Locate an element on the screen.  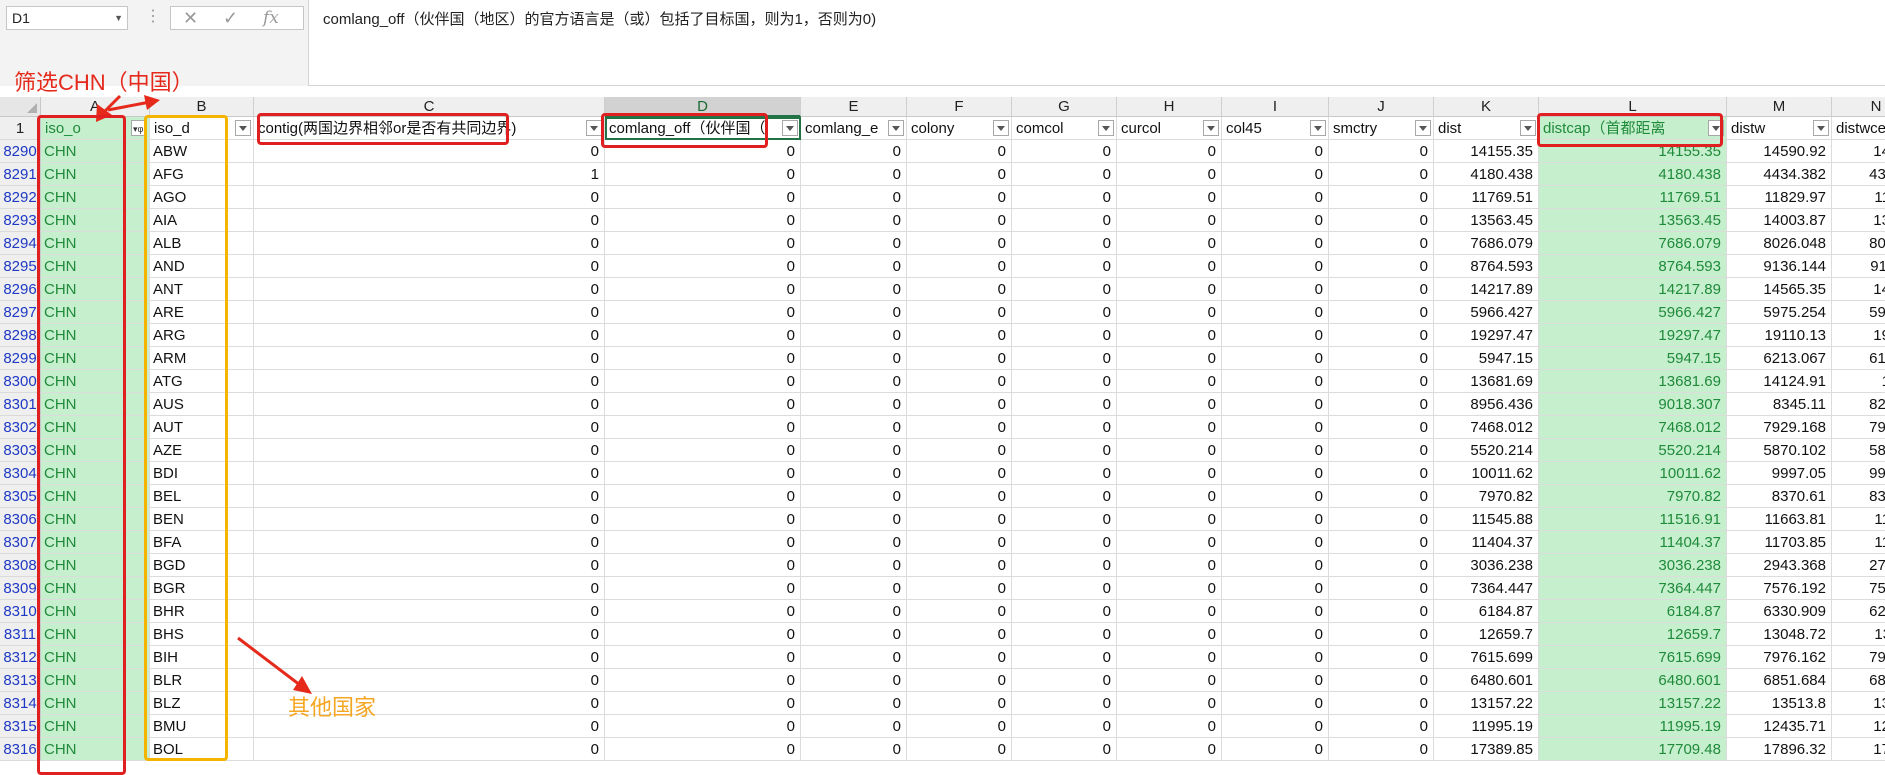
cell-iso_d: AIA is located at coordinates (202, 220).